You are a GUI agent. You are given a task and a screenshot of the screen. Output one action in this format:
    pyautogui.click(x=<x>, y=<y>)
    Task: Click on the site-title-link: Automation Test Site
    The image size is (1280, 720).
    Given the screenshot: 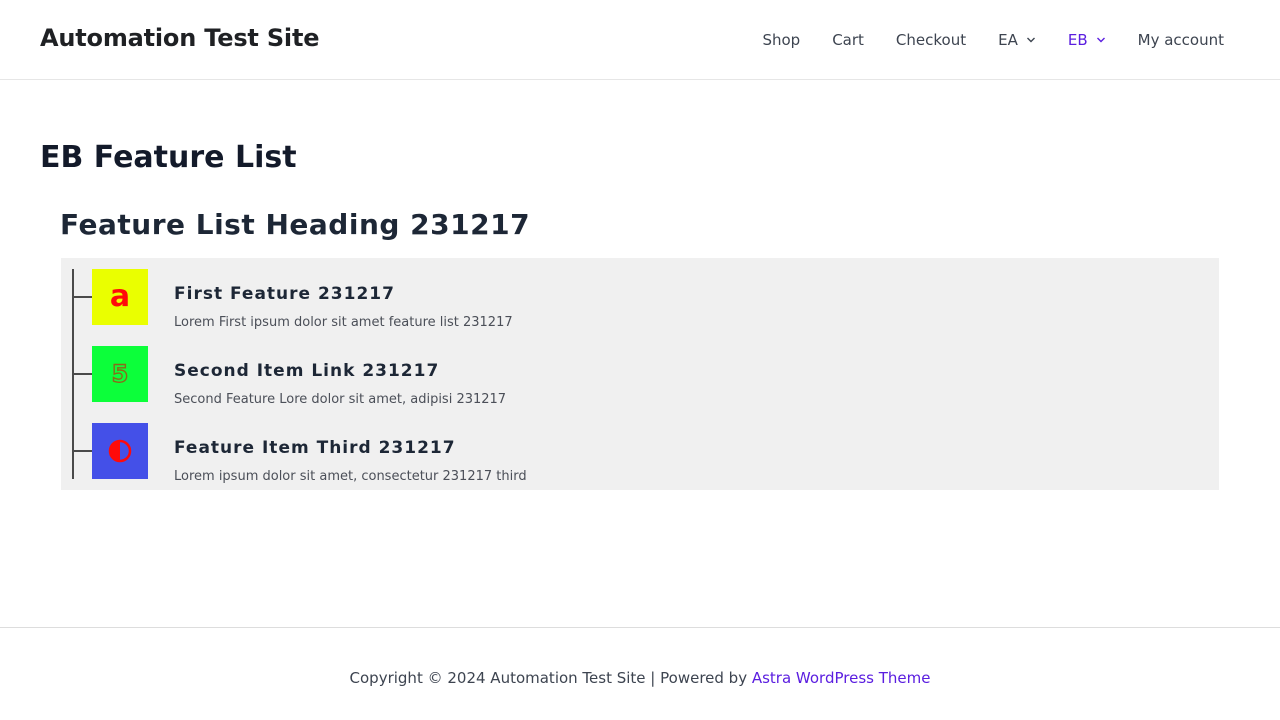 What is the action you would take?
    pyautogui.click(x=179, y=38)
    